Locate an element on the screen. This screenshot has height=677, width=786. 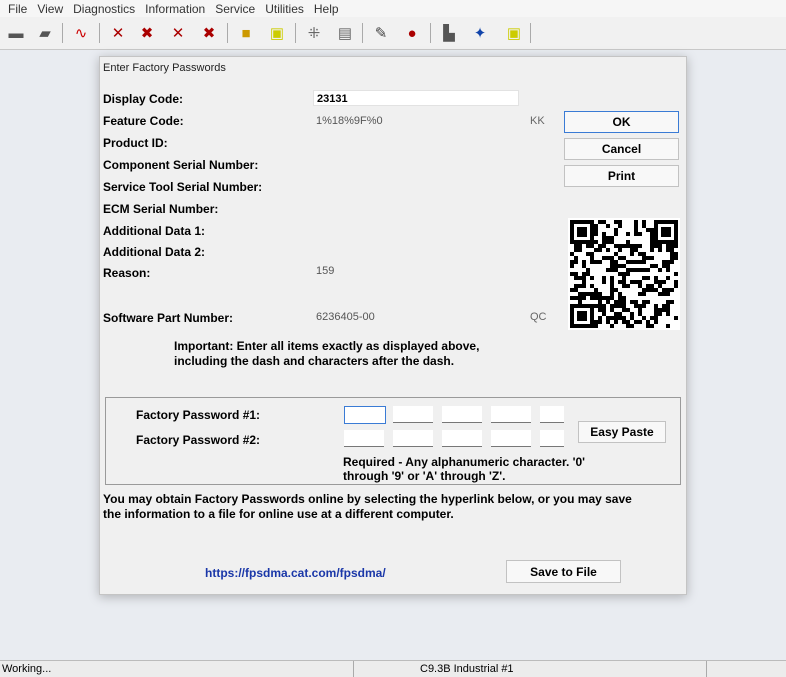
waveform-icon: ∿ is located at coordinates (81, 33).